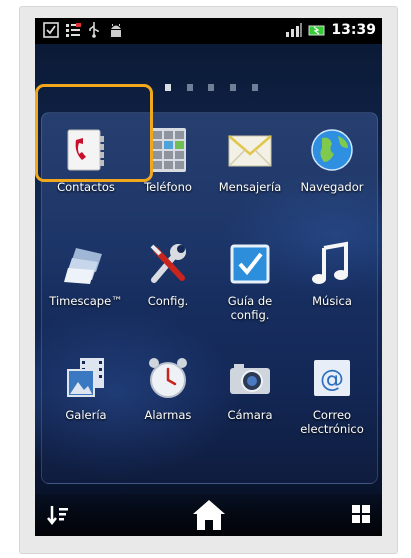 Image resolution: width=411 pixels, height=558 pixels. I want to click on app-label: Galería, so click(86, 415).